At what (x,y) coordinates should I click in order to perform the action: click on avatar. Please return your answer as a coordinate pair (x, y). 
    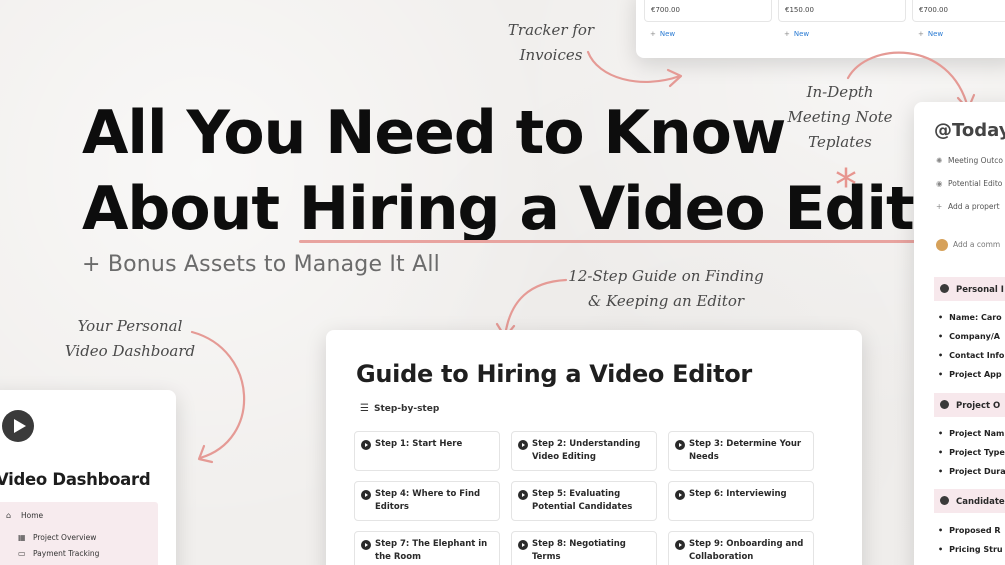
    Looking at the image, I should click on (942, 245).